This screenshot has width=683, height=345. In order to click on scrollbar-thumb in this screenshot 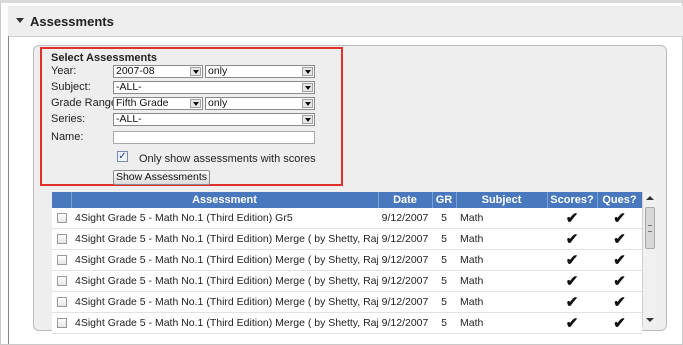, I will do `click(650, 228)`.